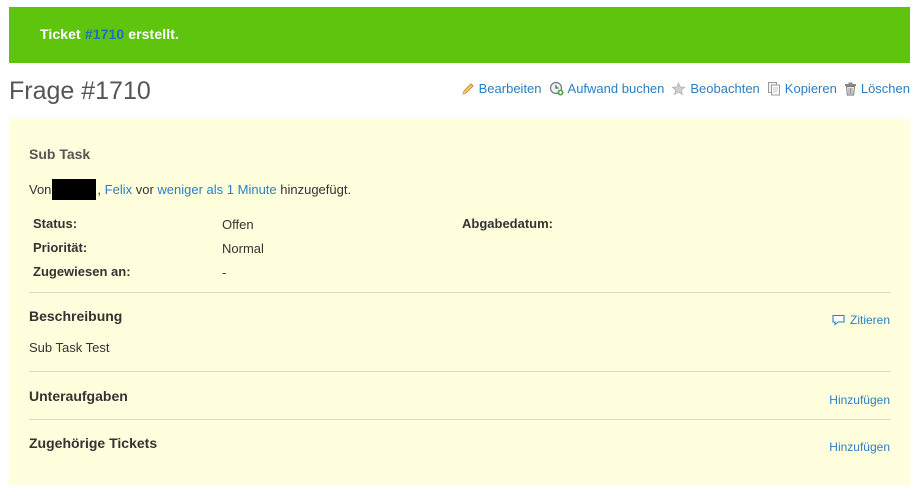 The width and height of the screenshot is (914, 492). I want to click on assignee-label: Zugewiesen an:, so click(82, 271).